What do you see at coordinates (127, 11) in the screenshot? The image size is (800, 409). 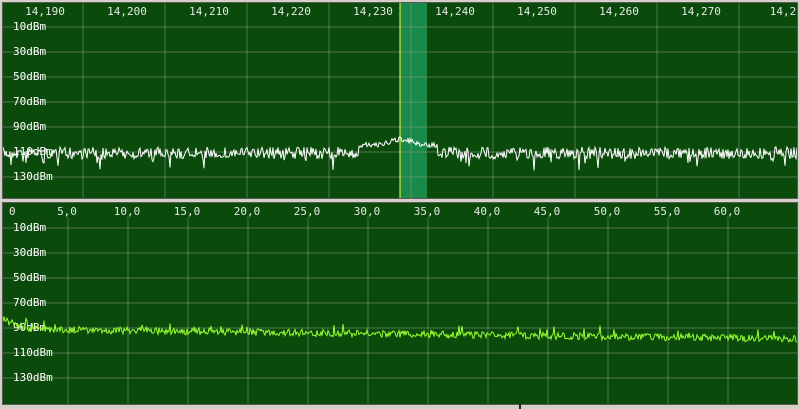 I see `freq-tick-label: 14,200` at bounding box center [127, 11].